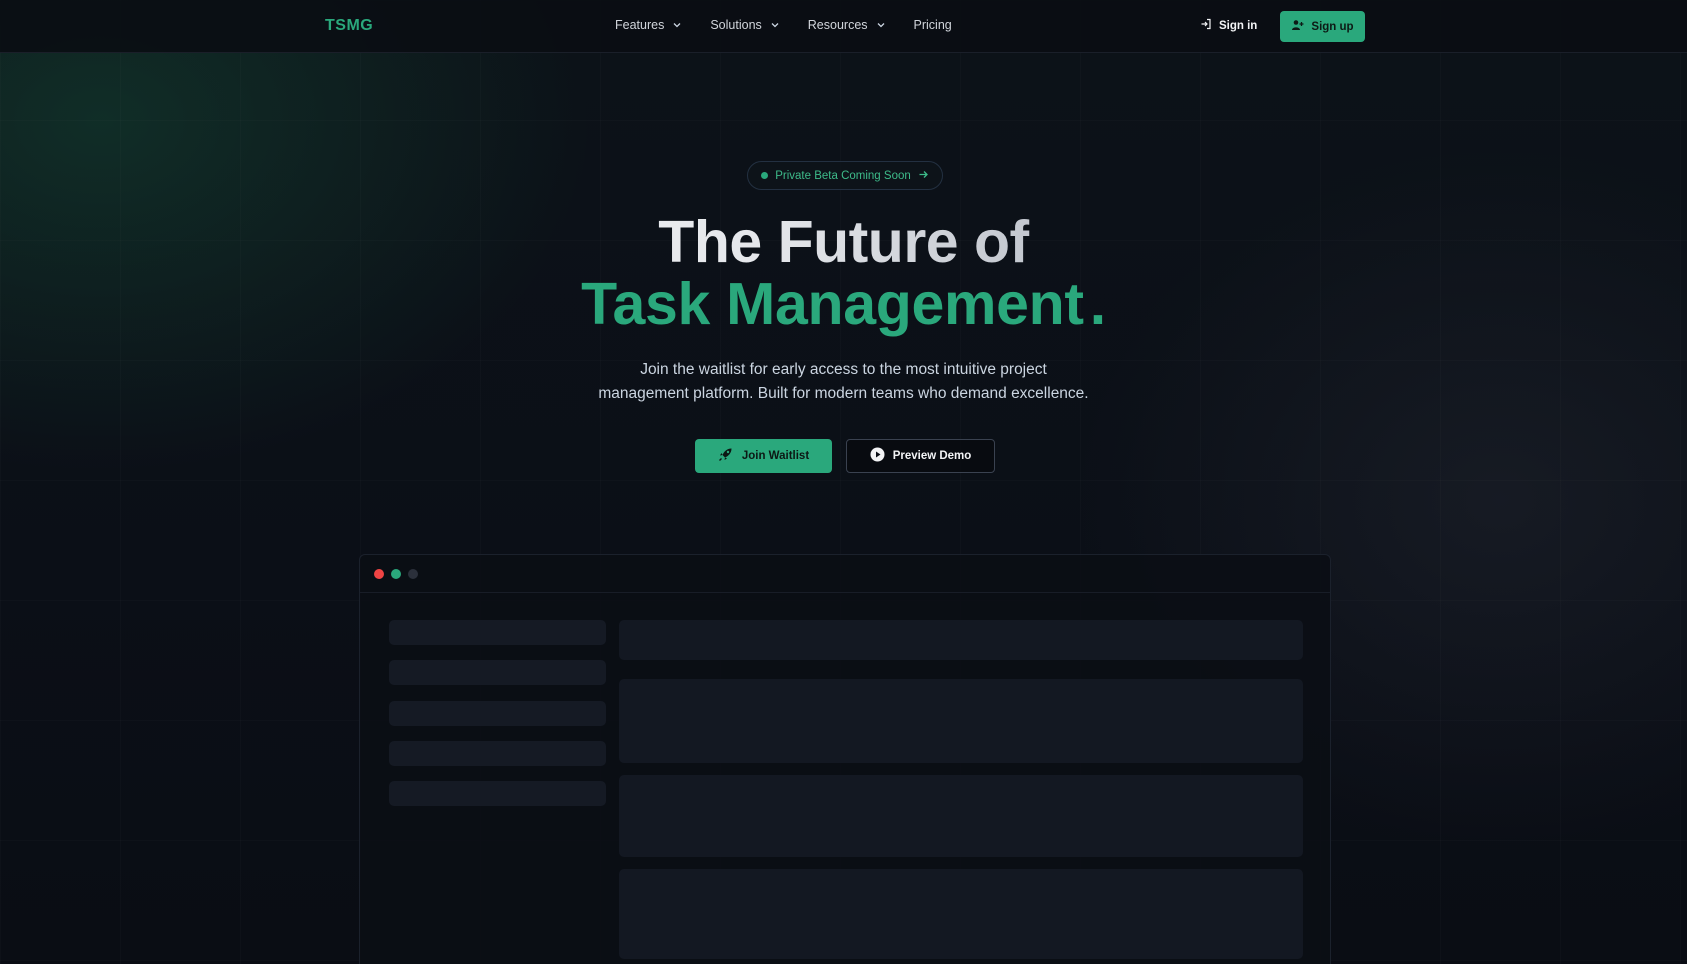  I want to click on window-maximize-dot, so click(396, 574).